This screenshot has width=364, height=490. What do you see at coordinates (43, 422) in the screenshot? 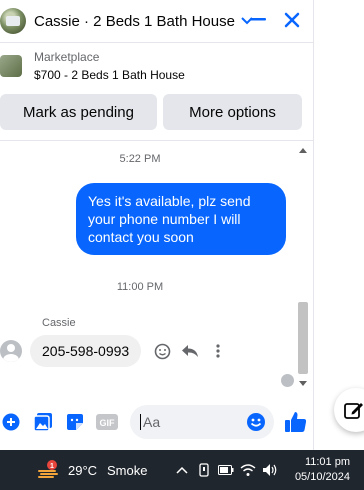
I see `photo-icon` at bounding box center [43, 422].